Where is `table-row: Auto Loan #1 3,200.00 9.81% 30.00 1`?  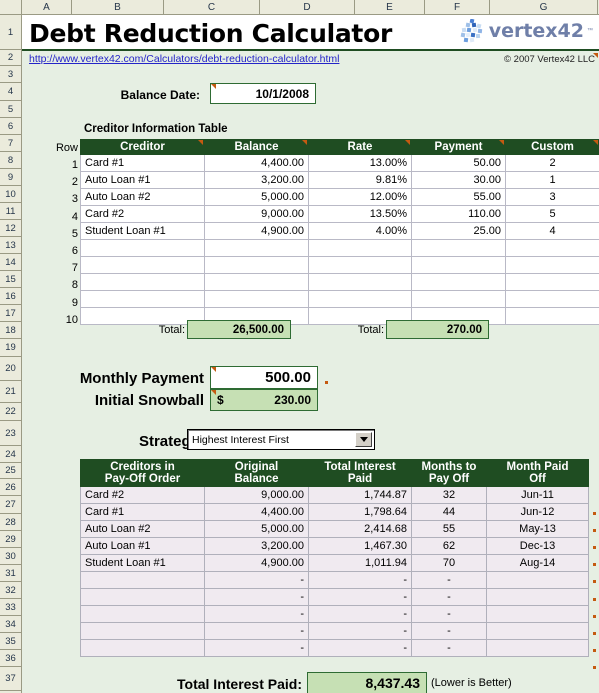 table-row: Auto Loan #1 3,200.00 9.81% 30.00 1 is located at coordinates (339, 180).